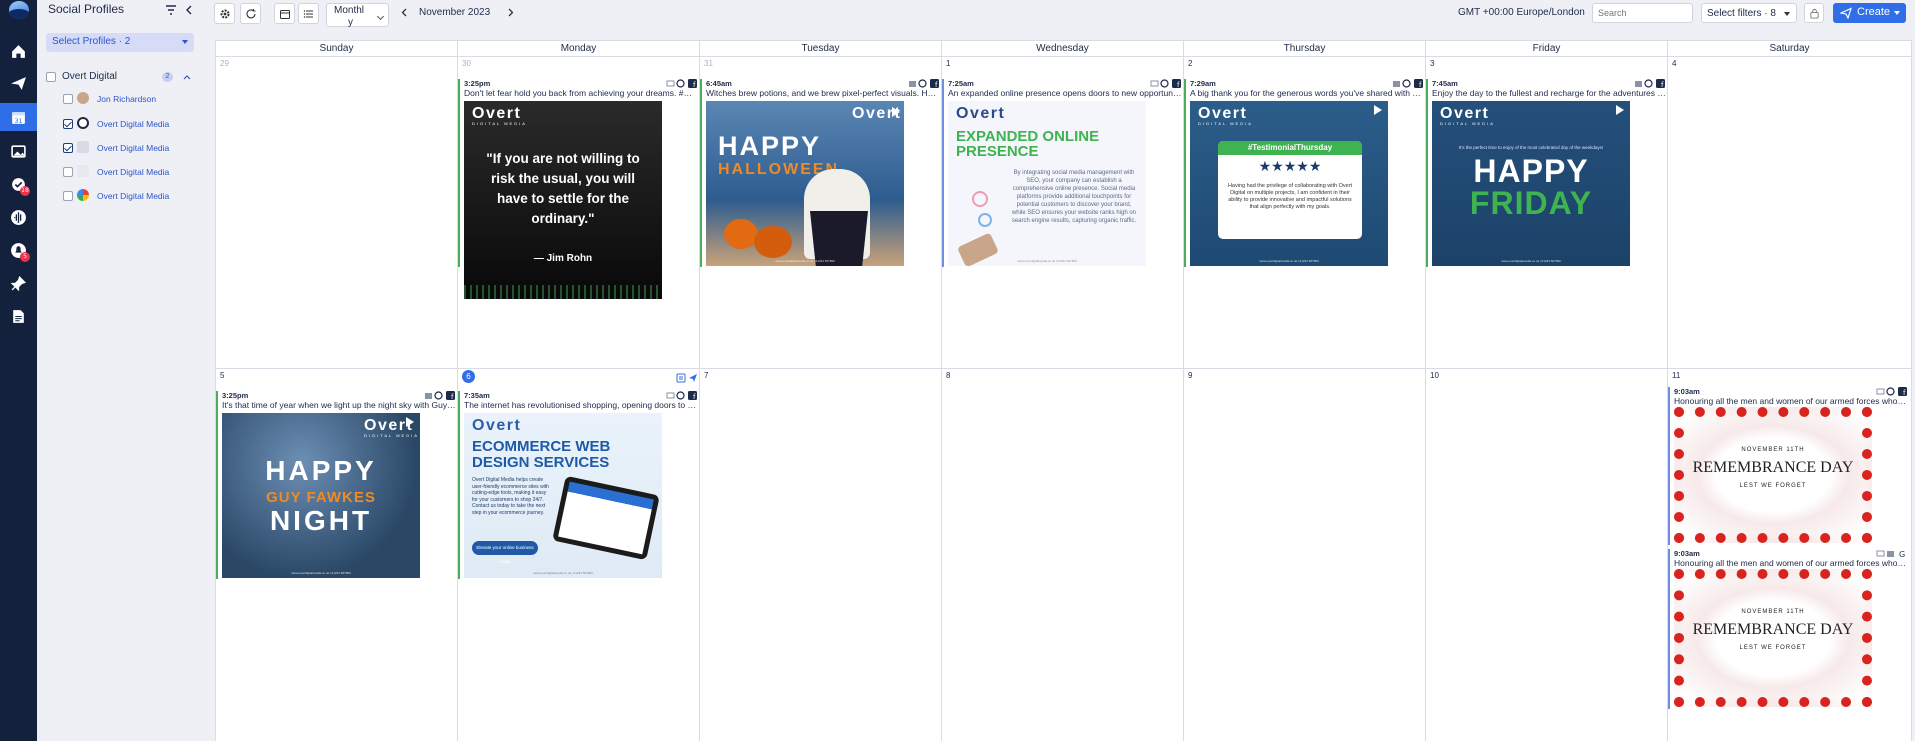  Describe the element at coordinates (1063, 555) in the screenshot. I see `day-cell: 8` at that location.